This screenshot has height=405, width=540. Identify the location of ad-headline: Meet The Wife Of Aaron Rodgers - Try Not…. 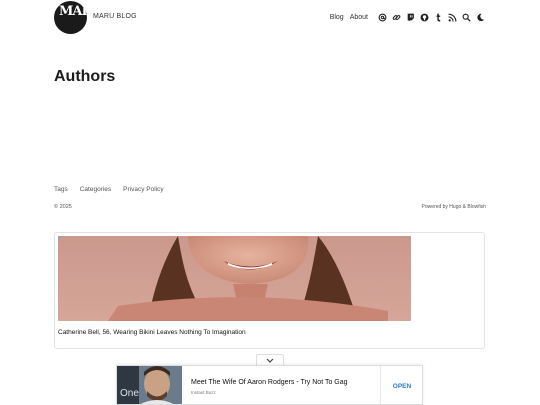
(269, 382).